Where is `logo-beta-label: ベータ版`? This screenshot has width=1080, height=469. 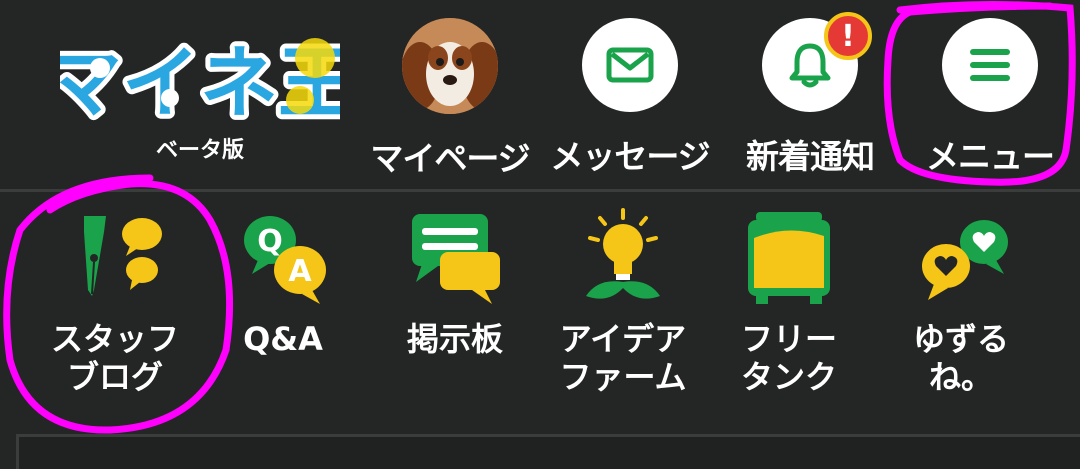 logo-beta-label: ベータ版 is located at coordinates (199, 150).